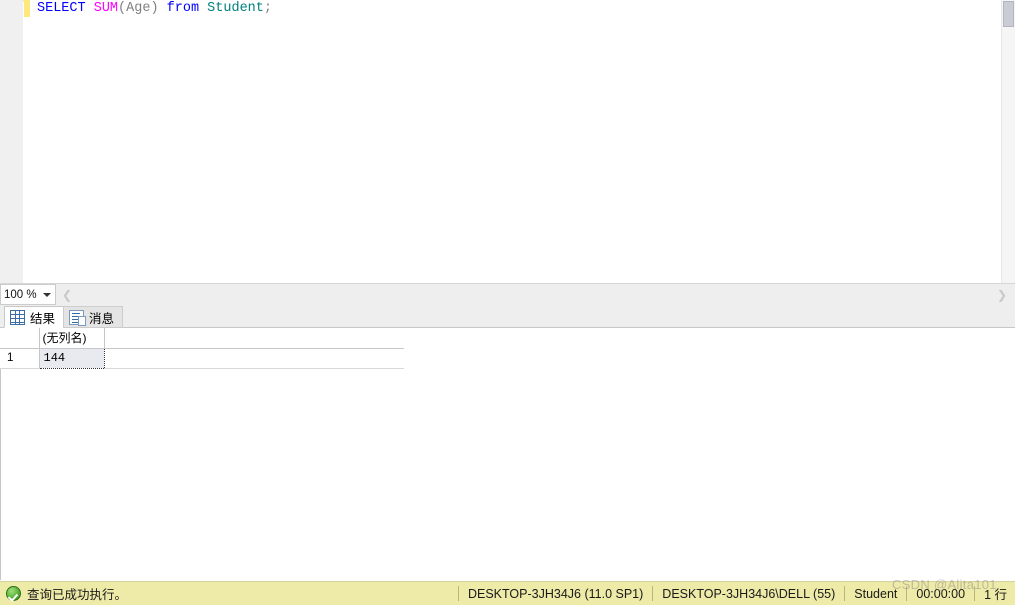 This screenshot has width=1015, height=605. Describe the element at coordinates (72, 338) in the screenshot. I see `grid-column-header: (无列名)` at that location.